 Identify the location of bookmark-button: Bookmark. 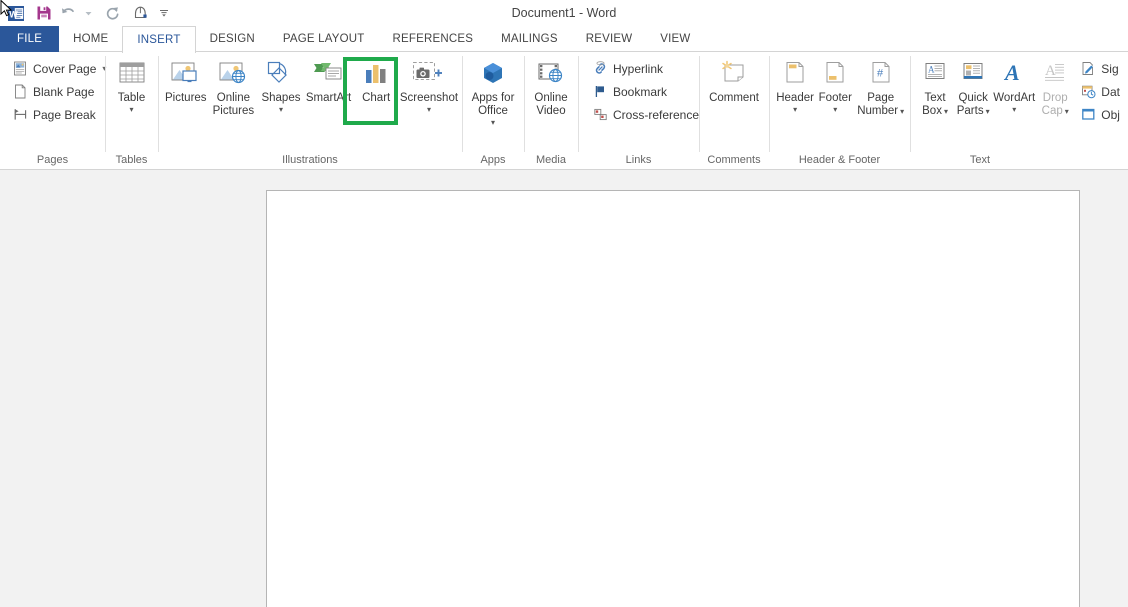
(645, 91).